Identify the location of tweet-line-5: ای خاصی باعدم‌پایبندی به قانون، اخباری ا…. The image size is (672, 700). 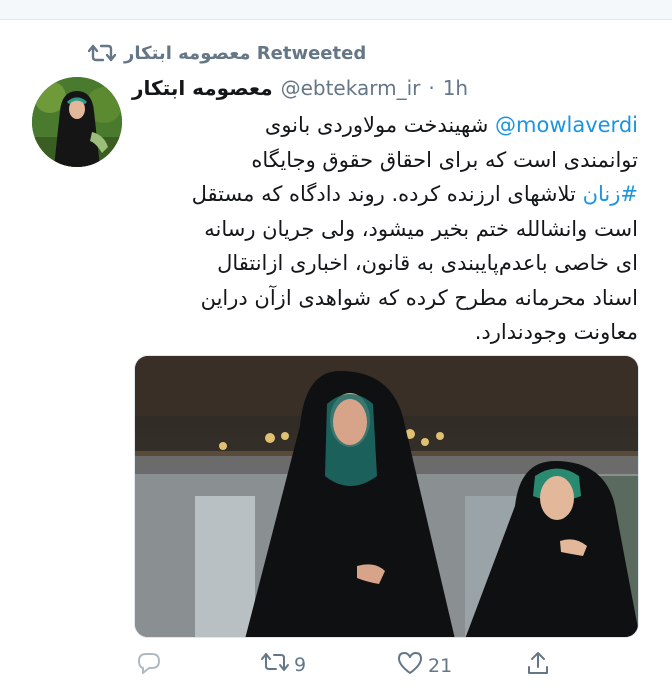
(427, 263).